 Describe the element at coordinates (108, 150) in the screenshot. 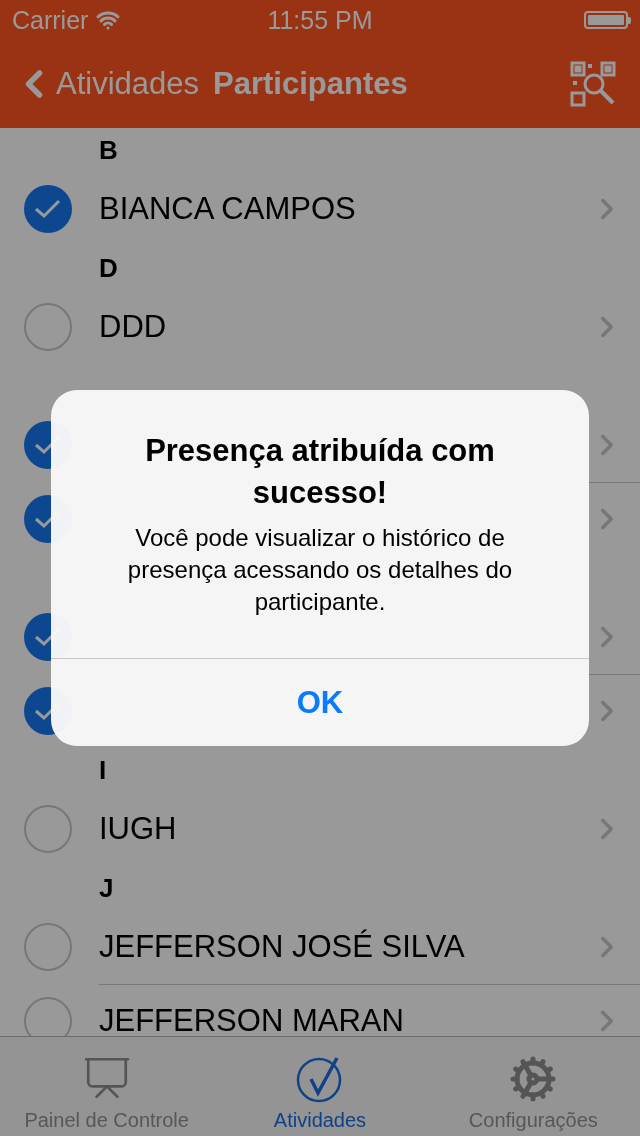

I see `section-letter: B` at that location.